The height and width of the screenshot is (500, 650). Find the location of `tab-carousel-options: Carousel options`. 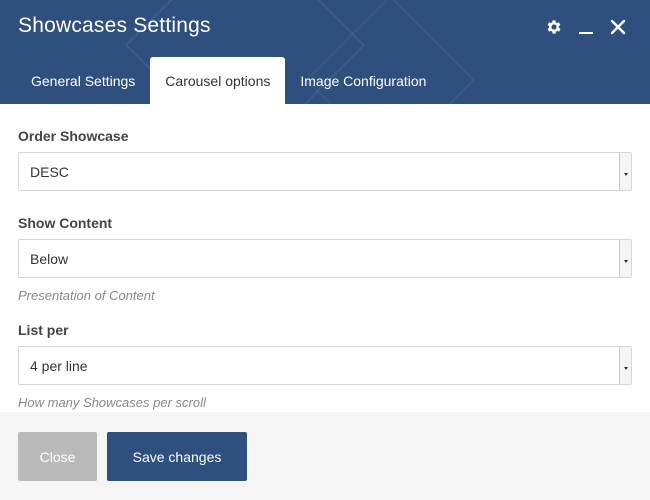

tab-carousel-options: Carousel options is located at coordinates (218, 80).